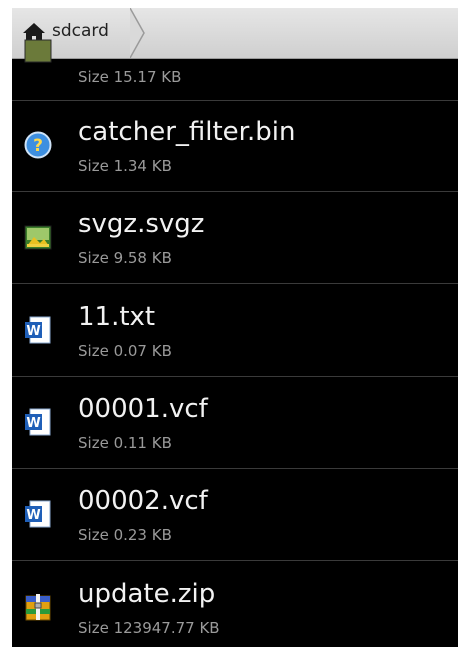 This screenshot has width=458, height=647. I want to click on file-name: 00001.vcf, so click(143, 409).